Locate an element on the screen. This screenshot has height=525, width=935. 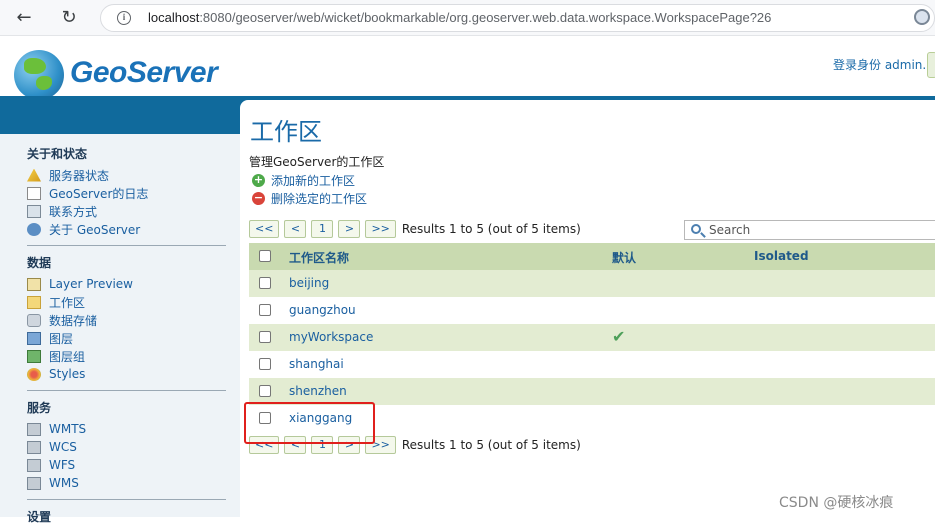
warning-icon is located at coordinates (34, 175).